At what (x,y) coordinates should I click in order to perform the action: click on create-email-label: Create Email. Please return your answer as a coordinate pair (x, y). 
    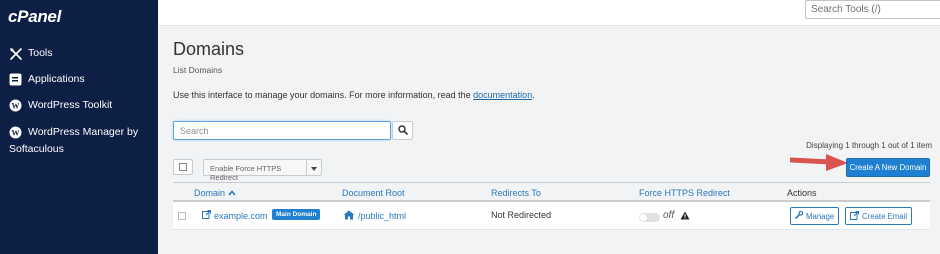
    Looking at the image, I should click on (885, 216).